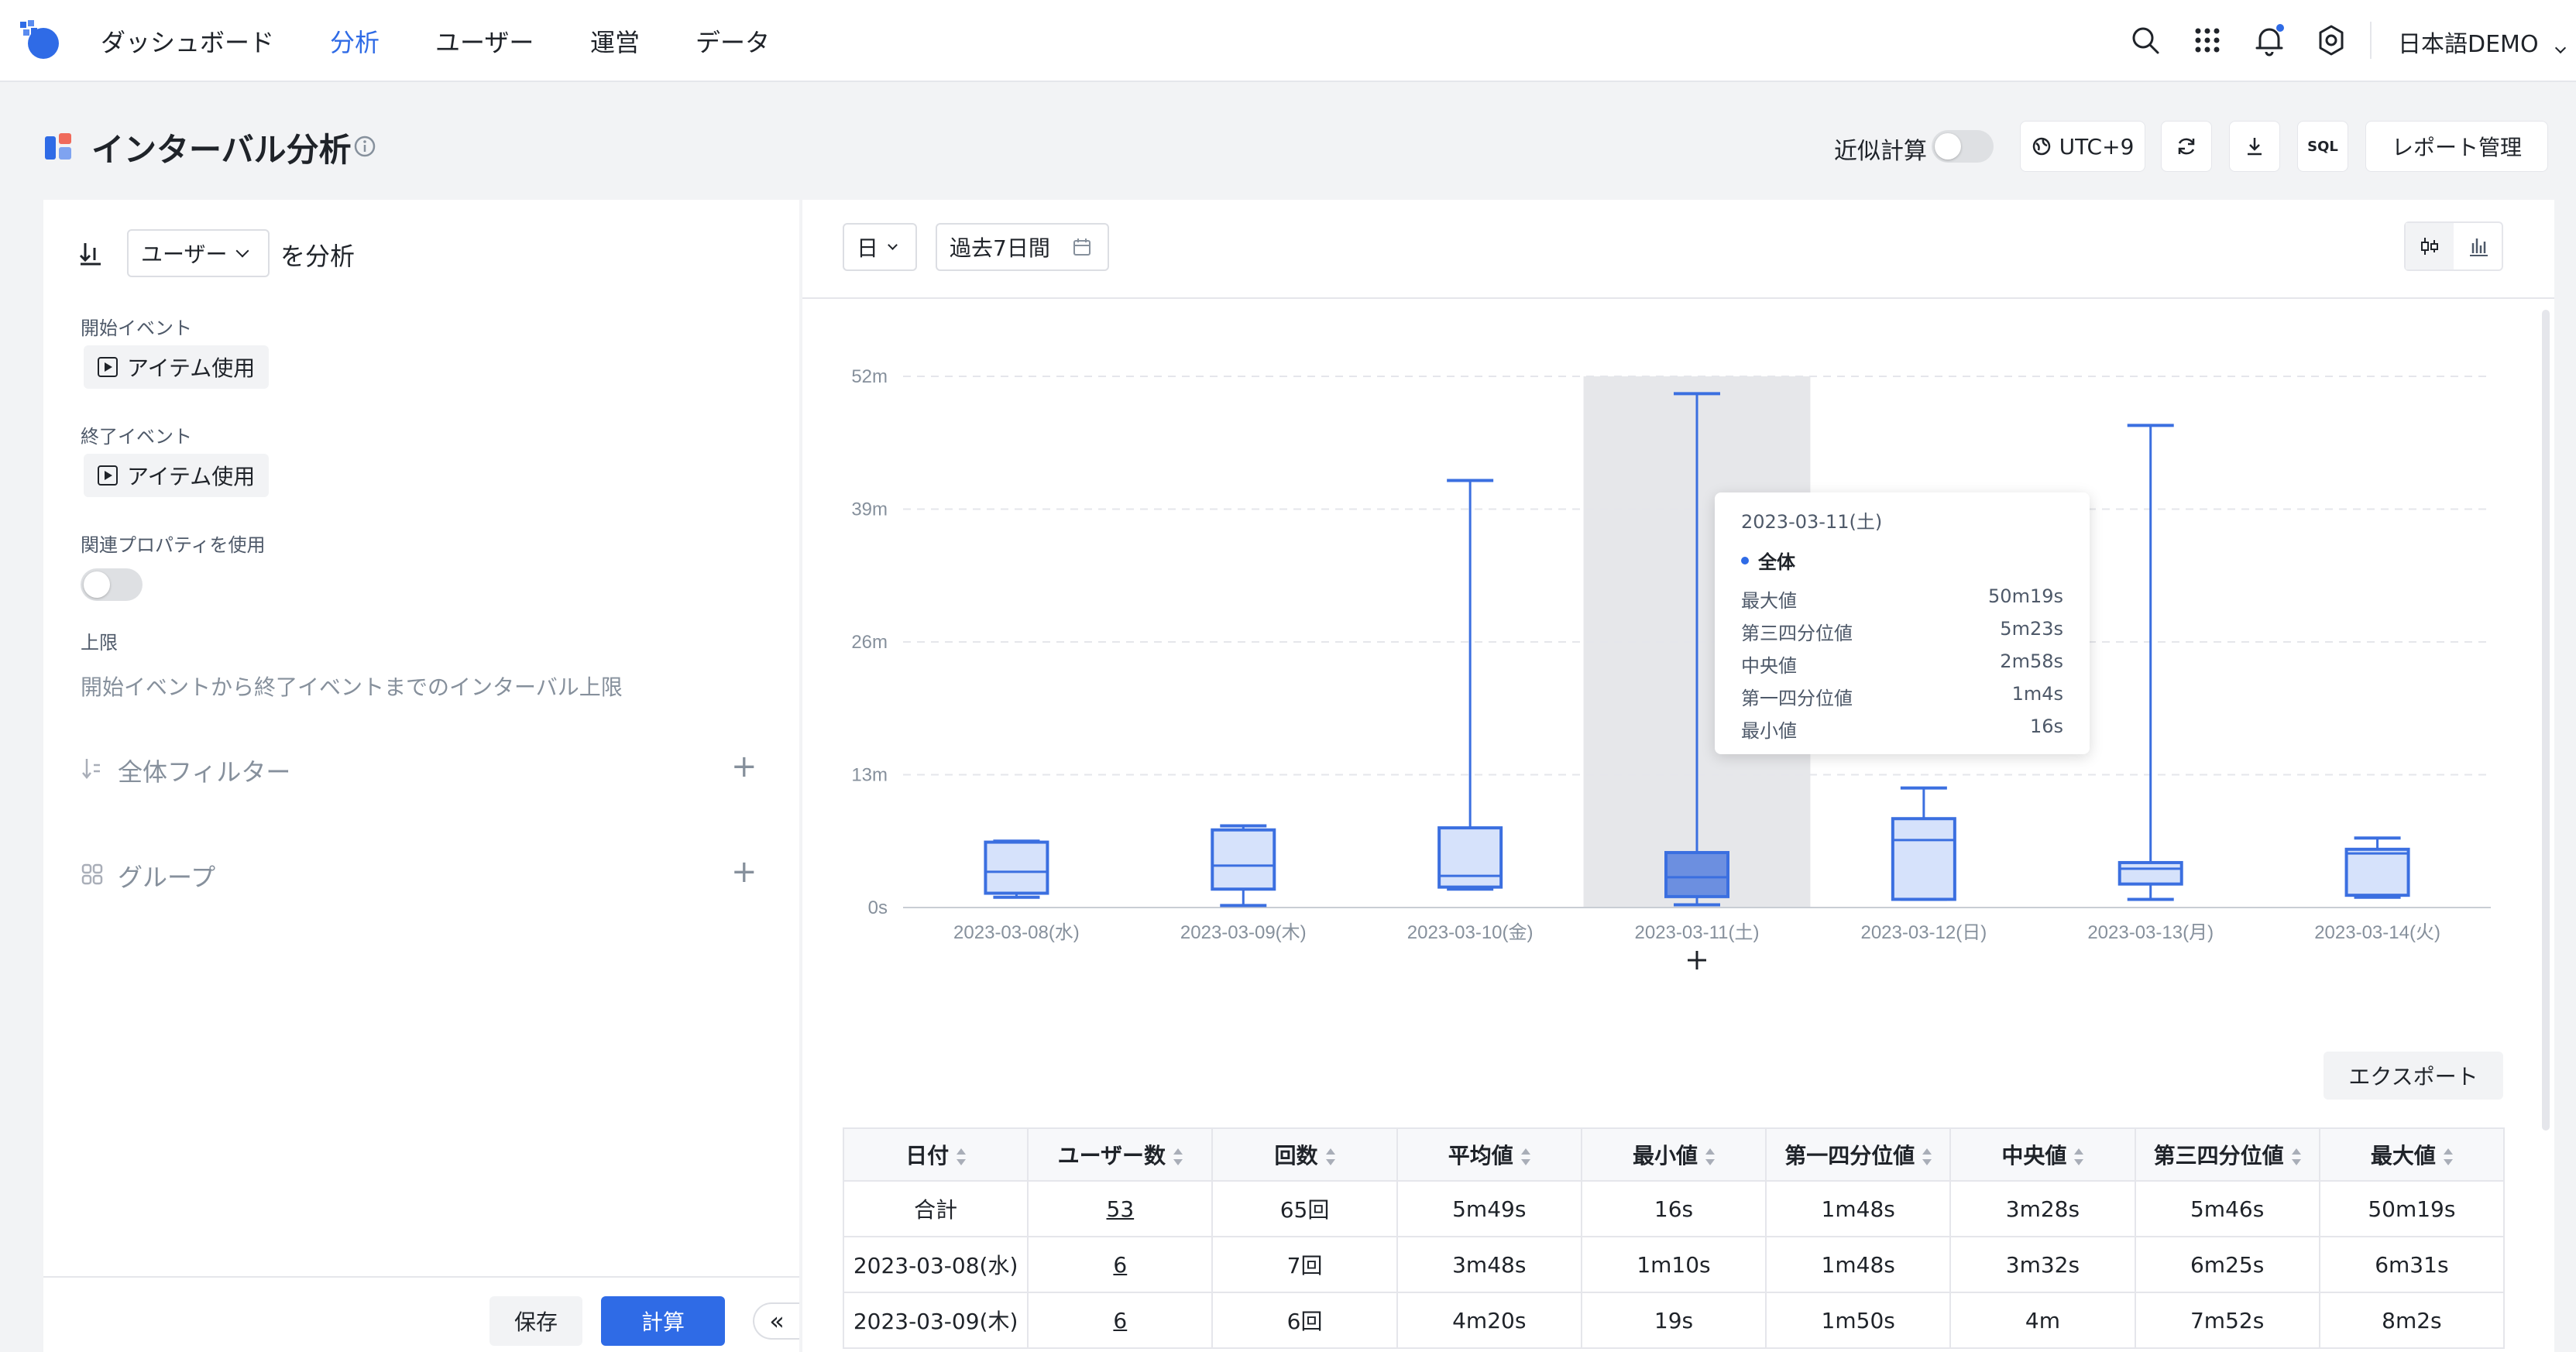 The height and width of the screenshot is (1352, 2576). Describe the element at coordinates (355, 41) in the screenshot. I see `nav-analysis: 分析` at that location.